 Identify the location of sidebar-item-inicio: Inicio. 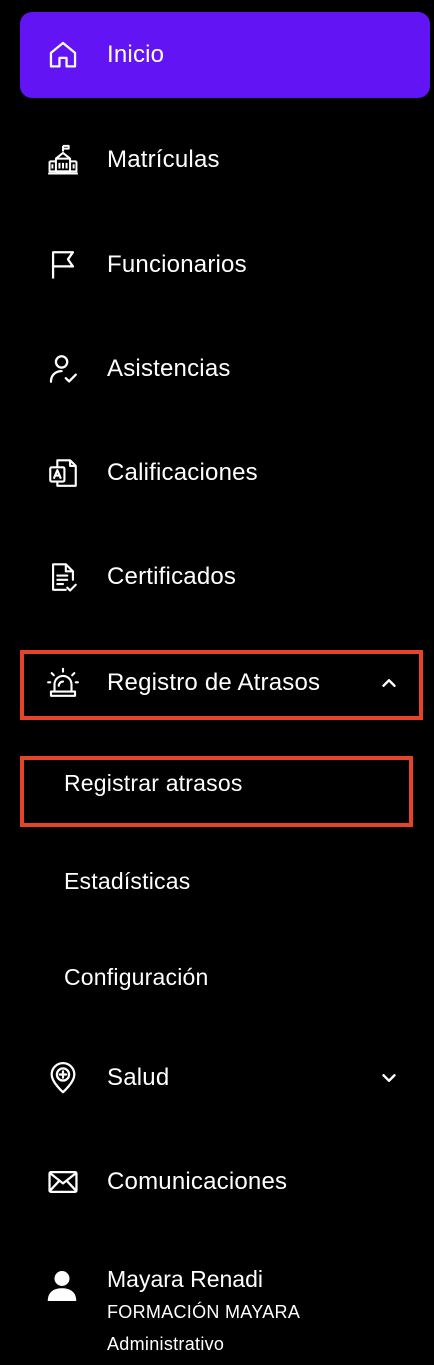
(225, 55).